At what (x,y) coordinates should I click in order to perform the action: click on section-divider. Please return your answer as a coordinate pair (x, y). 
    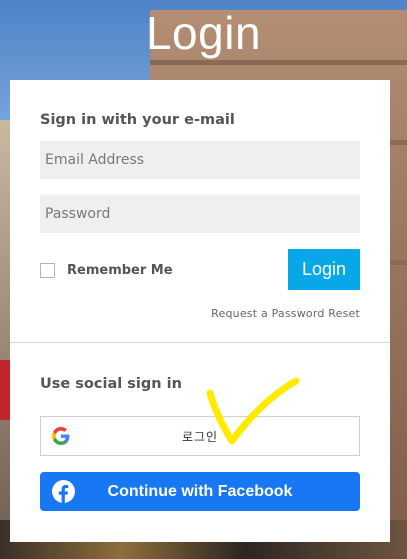
    Looking at the image, I should click on (200, 342).